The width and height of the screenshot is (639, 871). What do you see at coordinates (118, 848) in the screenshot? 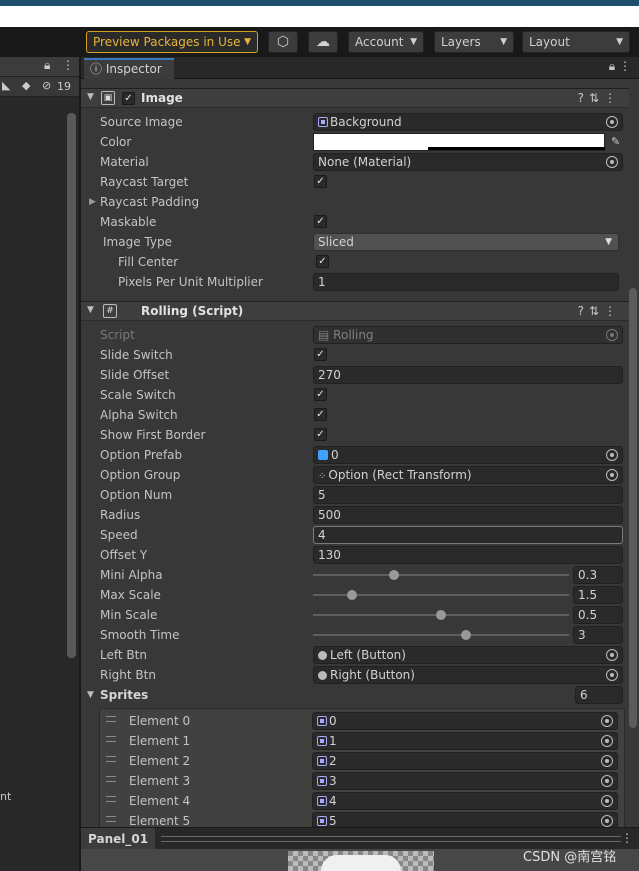
I see `panel-selector-dropdown: Panel_01 ▼` at bounding box center [118, 848].